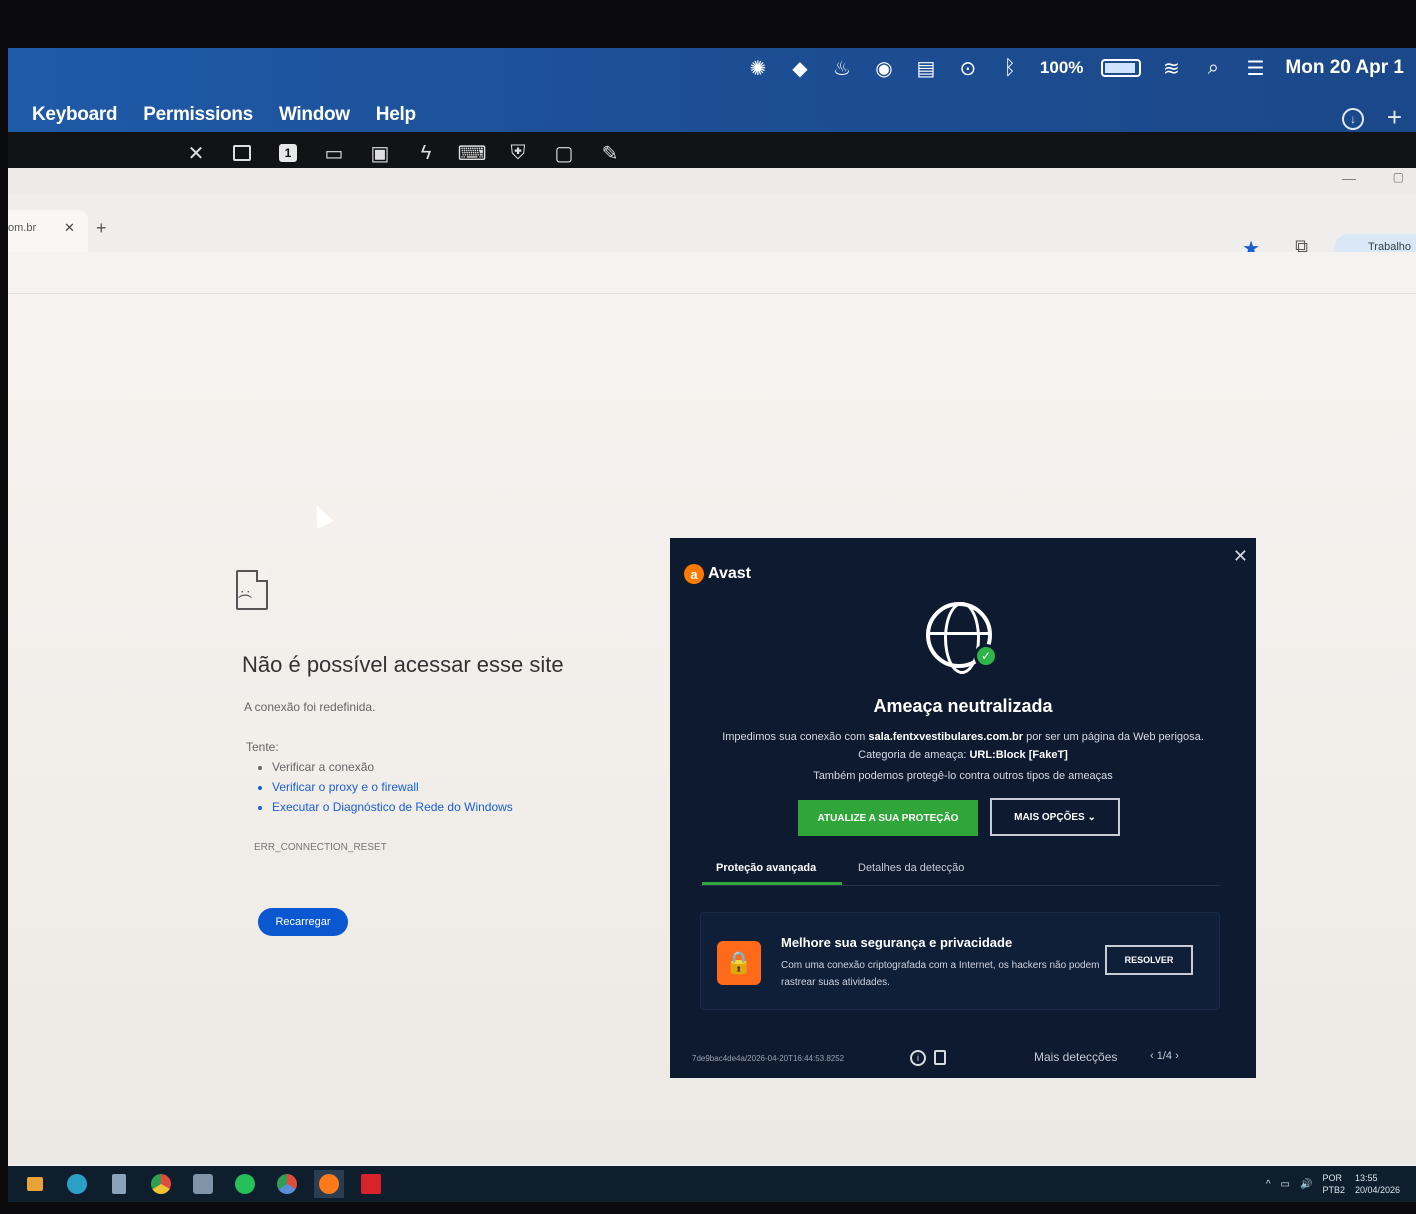 The width and height of the screenshot is (1416, 1214). I want to click on update-protection-button: ATUALIZE A SUA PROTEÇÃO, so click(888, 818).